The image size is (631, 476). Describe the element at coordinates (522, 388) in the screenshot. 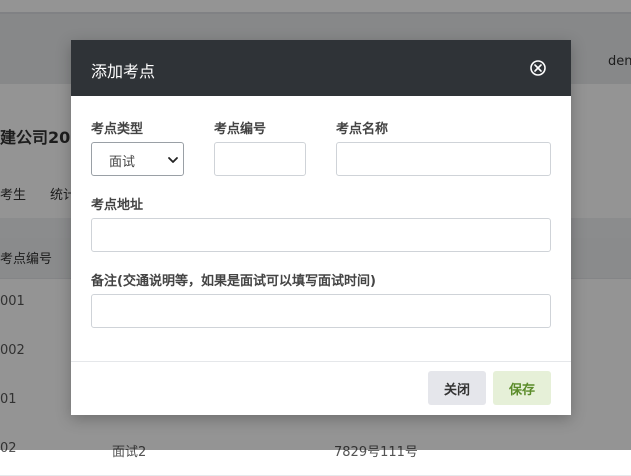

I see `save-button: 保存` at that location.